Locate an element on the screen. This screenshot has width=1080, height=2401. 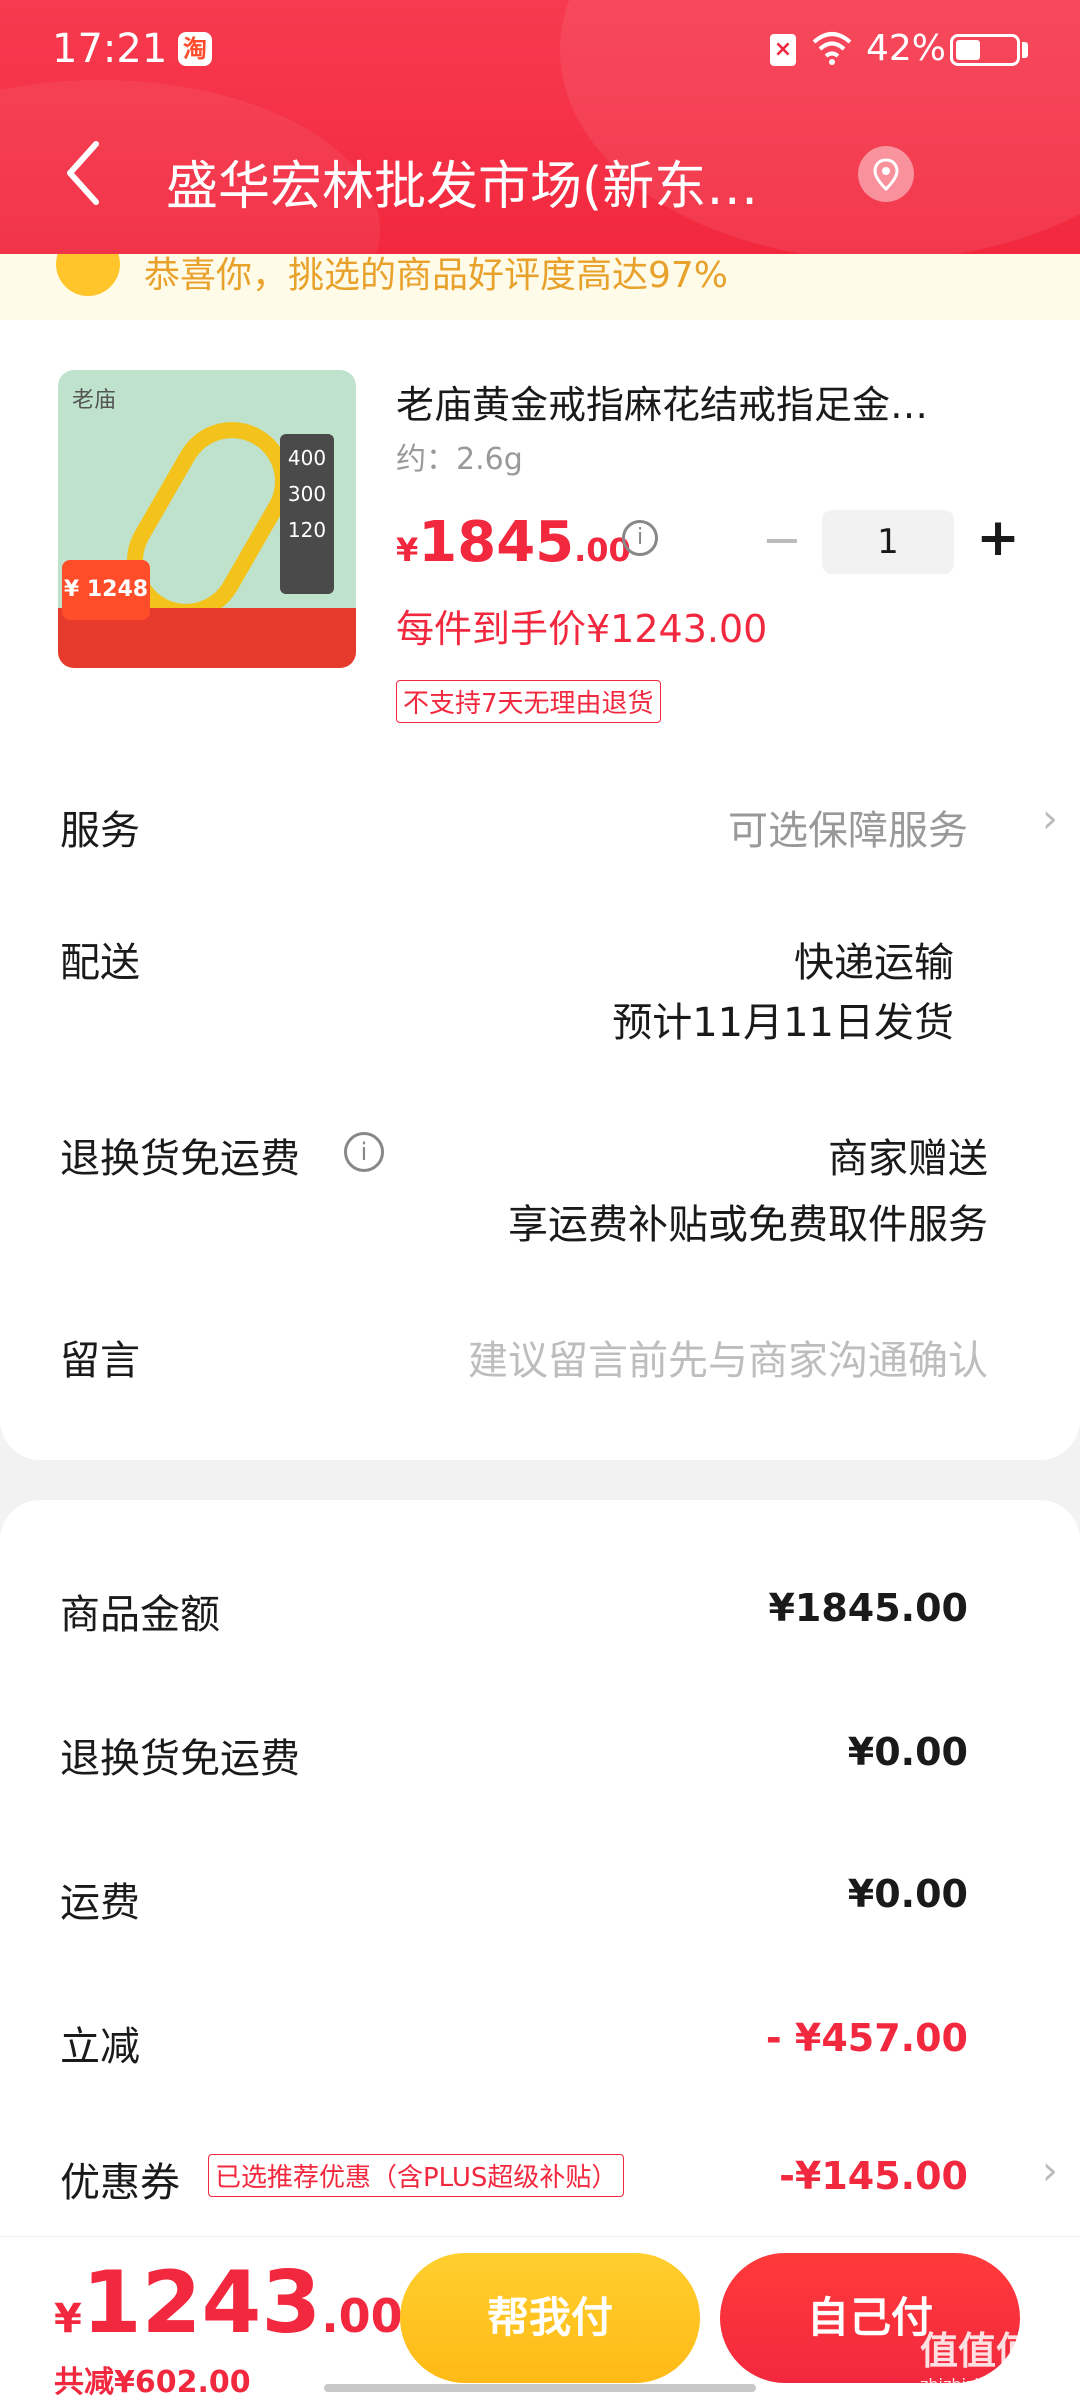
instant-discount-label: 立减 is located at coordinates (100, 2047).